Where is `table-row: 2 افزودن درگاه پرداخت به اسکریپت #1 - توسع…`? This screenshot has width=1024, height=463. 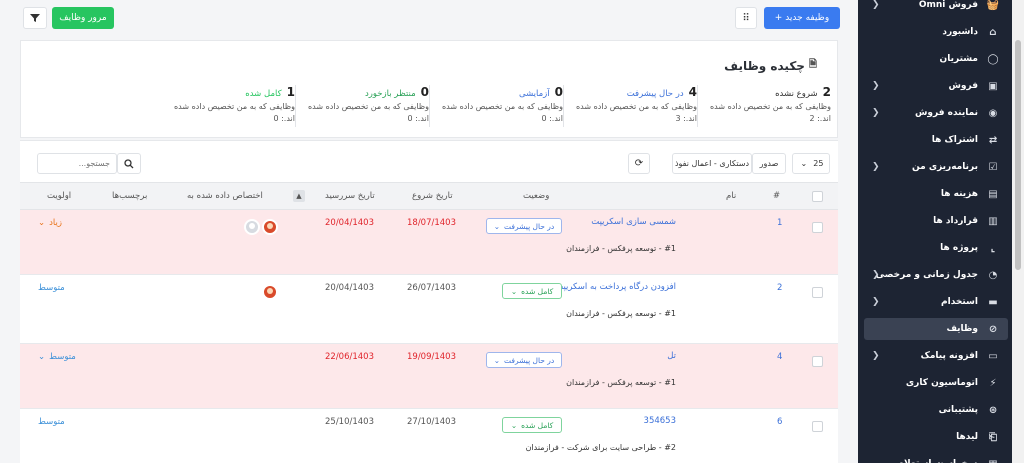 table-row: 2 افزودن درگاه پرداخت به اسکریپت #1 - توسع… is located at coordinates (429, 309).